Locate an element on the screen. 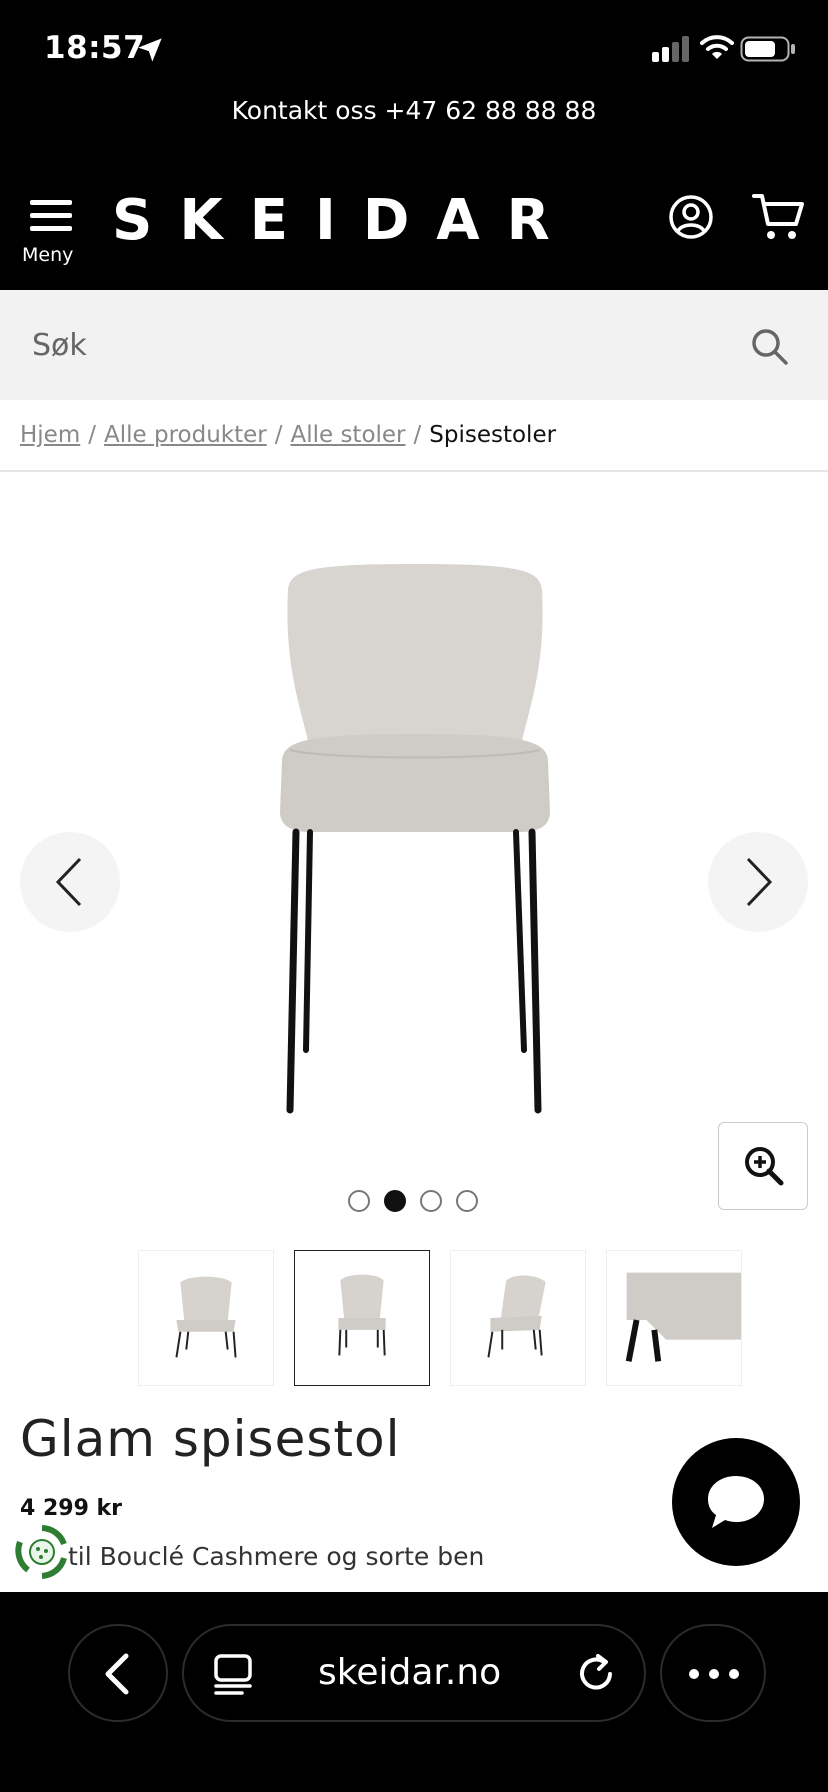 The width and height of the screenshot is (828, 1792). cart-icon is located at coordinates (778, 217).